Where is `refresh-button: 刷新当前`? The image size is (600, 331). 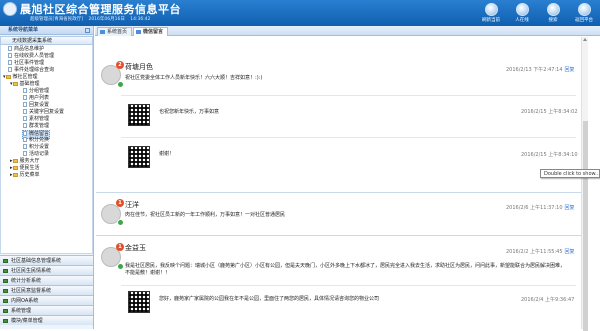 refresh-button: 刷新当前 is located at coordinates (491, 13).